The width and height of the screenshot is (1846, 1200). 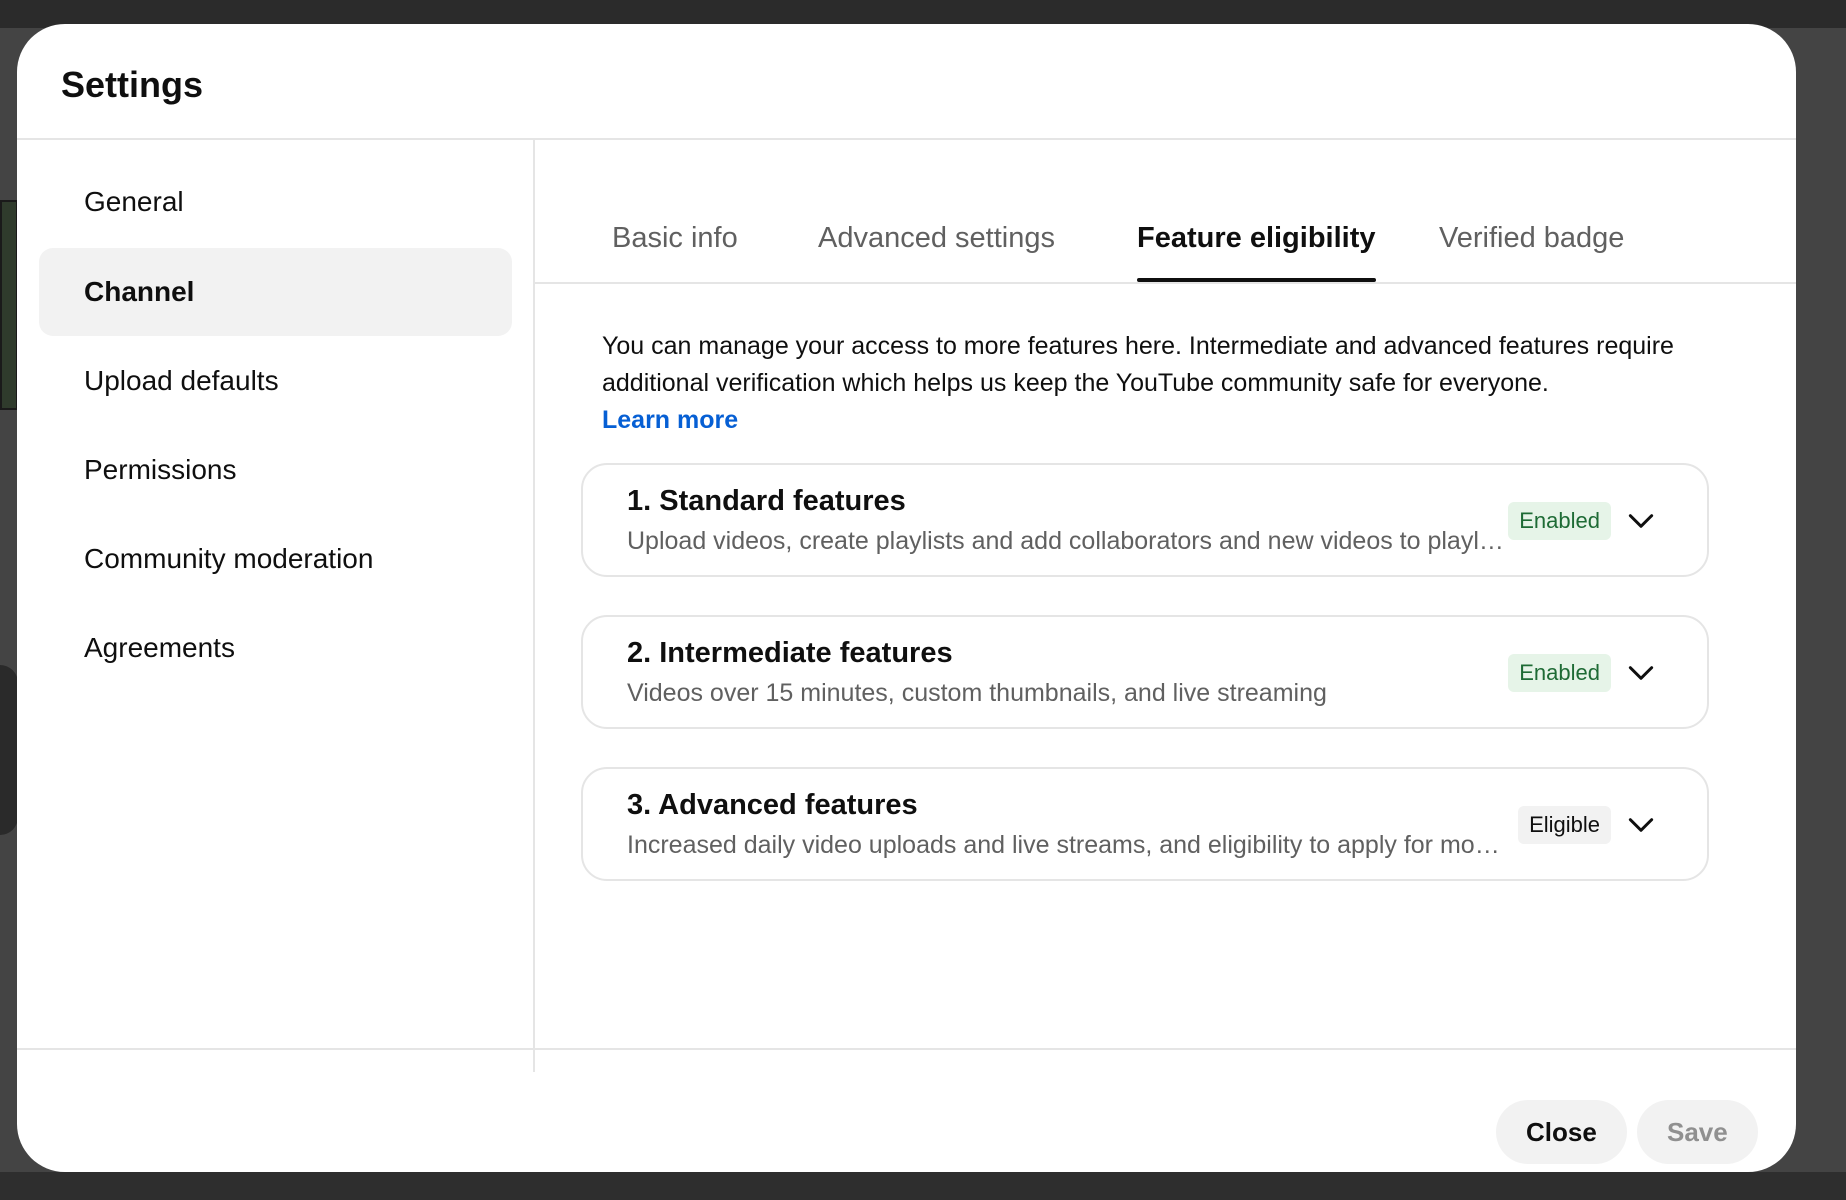 What do you see at coordinates (275, 648) in the screenshot?
I see `sidebar-item-agreements: Agreements` at bounding box center [275, 648].